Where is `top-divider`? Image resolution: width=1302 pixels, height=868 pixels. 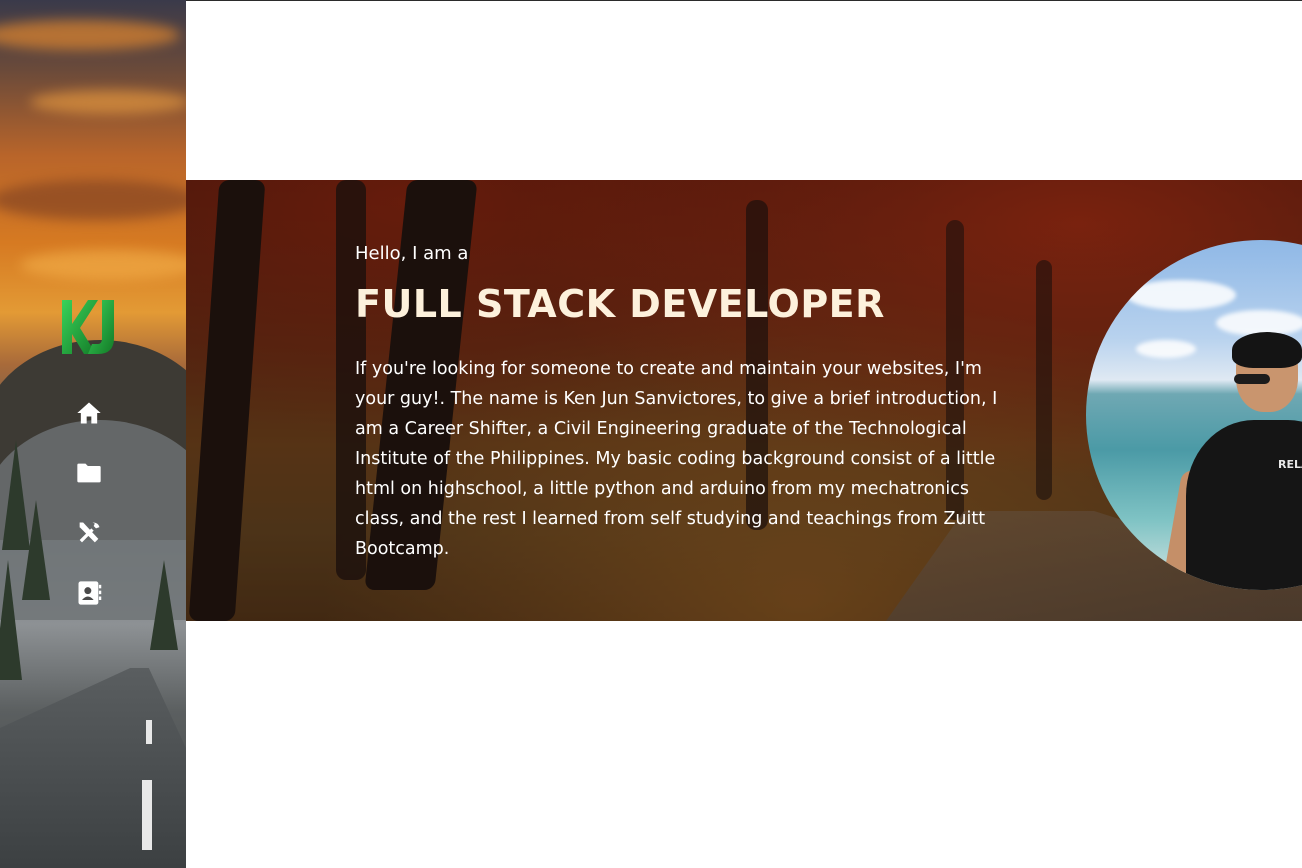 top-divider is located at coordinates (744, 0).